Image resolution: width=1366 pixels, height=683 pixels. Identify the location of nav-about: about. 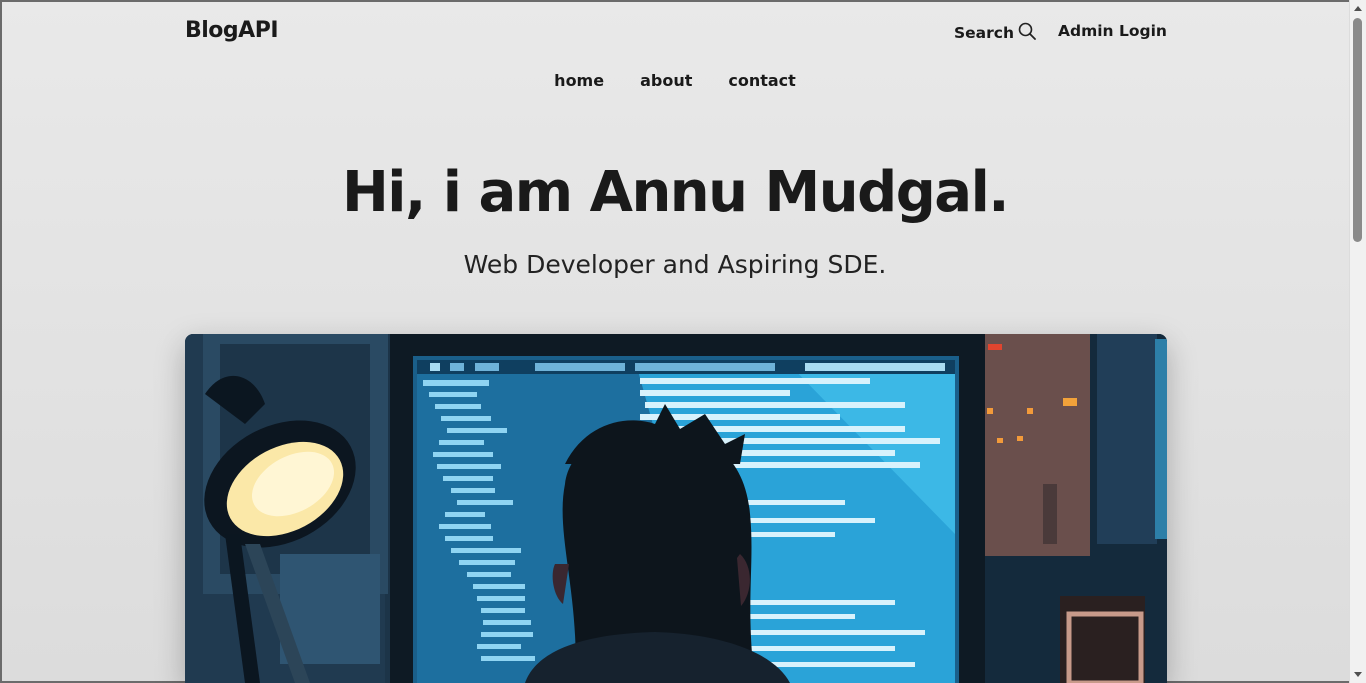
(666, 80).